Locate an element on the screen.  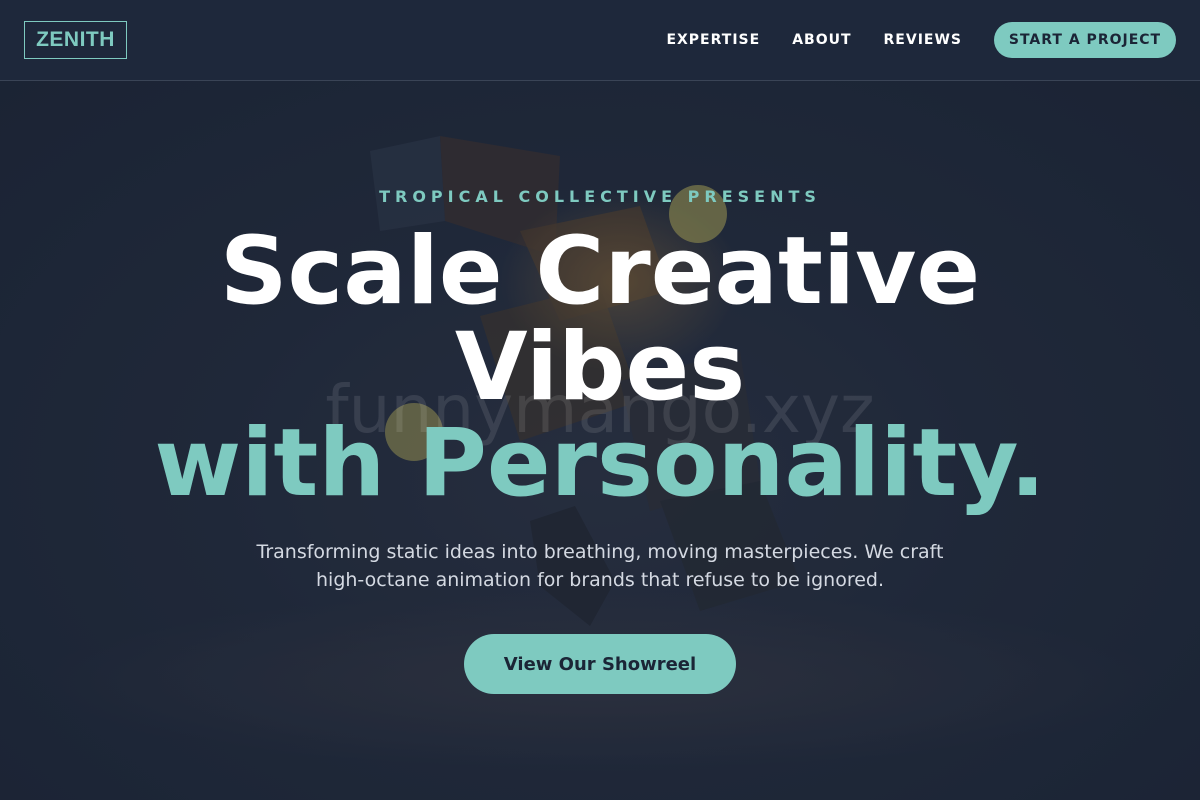
headline-line-3: with Personality. is located at coordinates (600, 463).